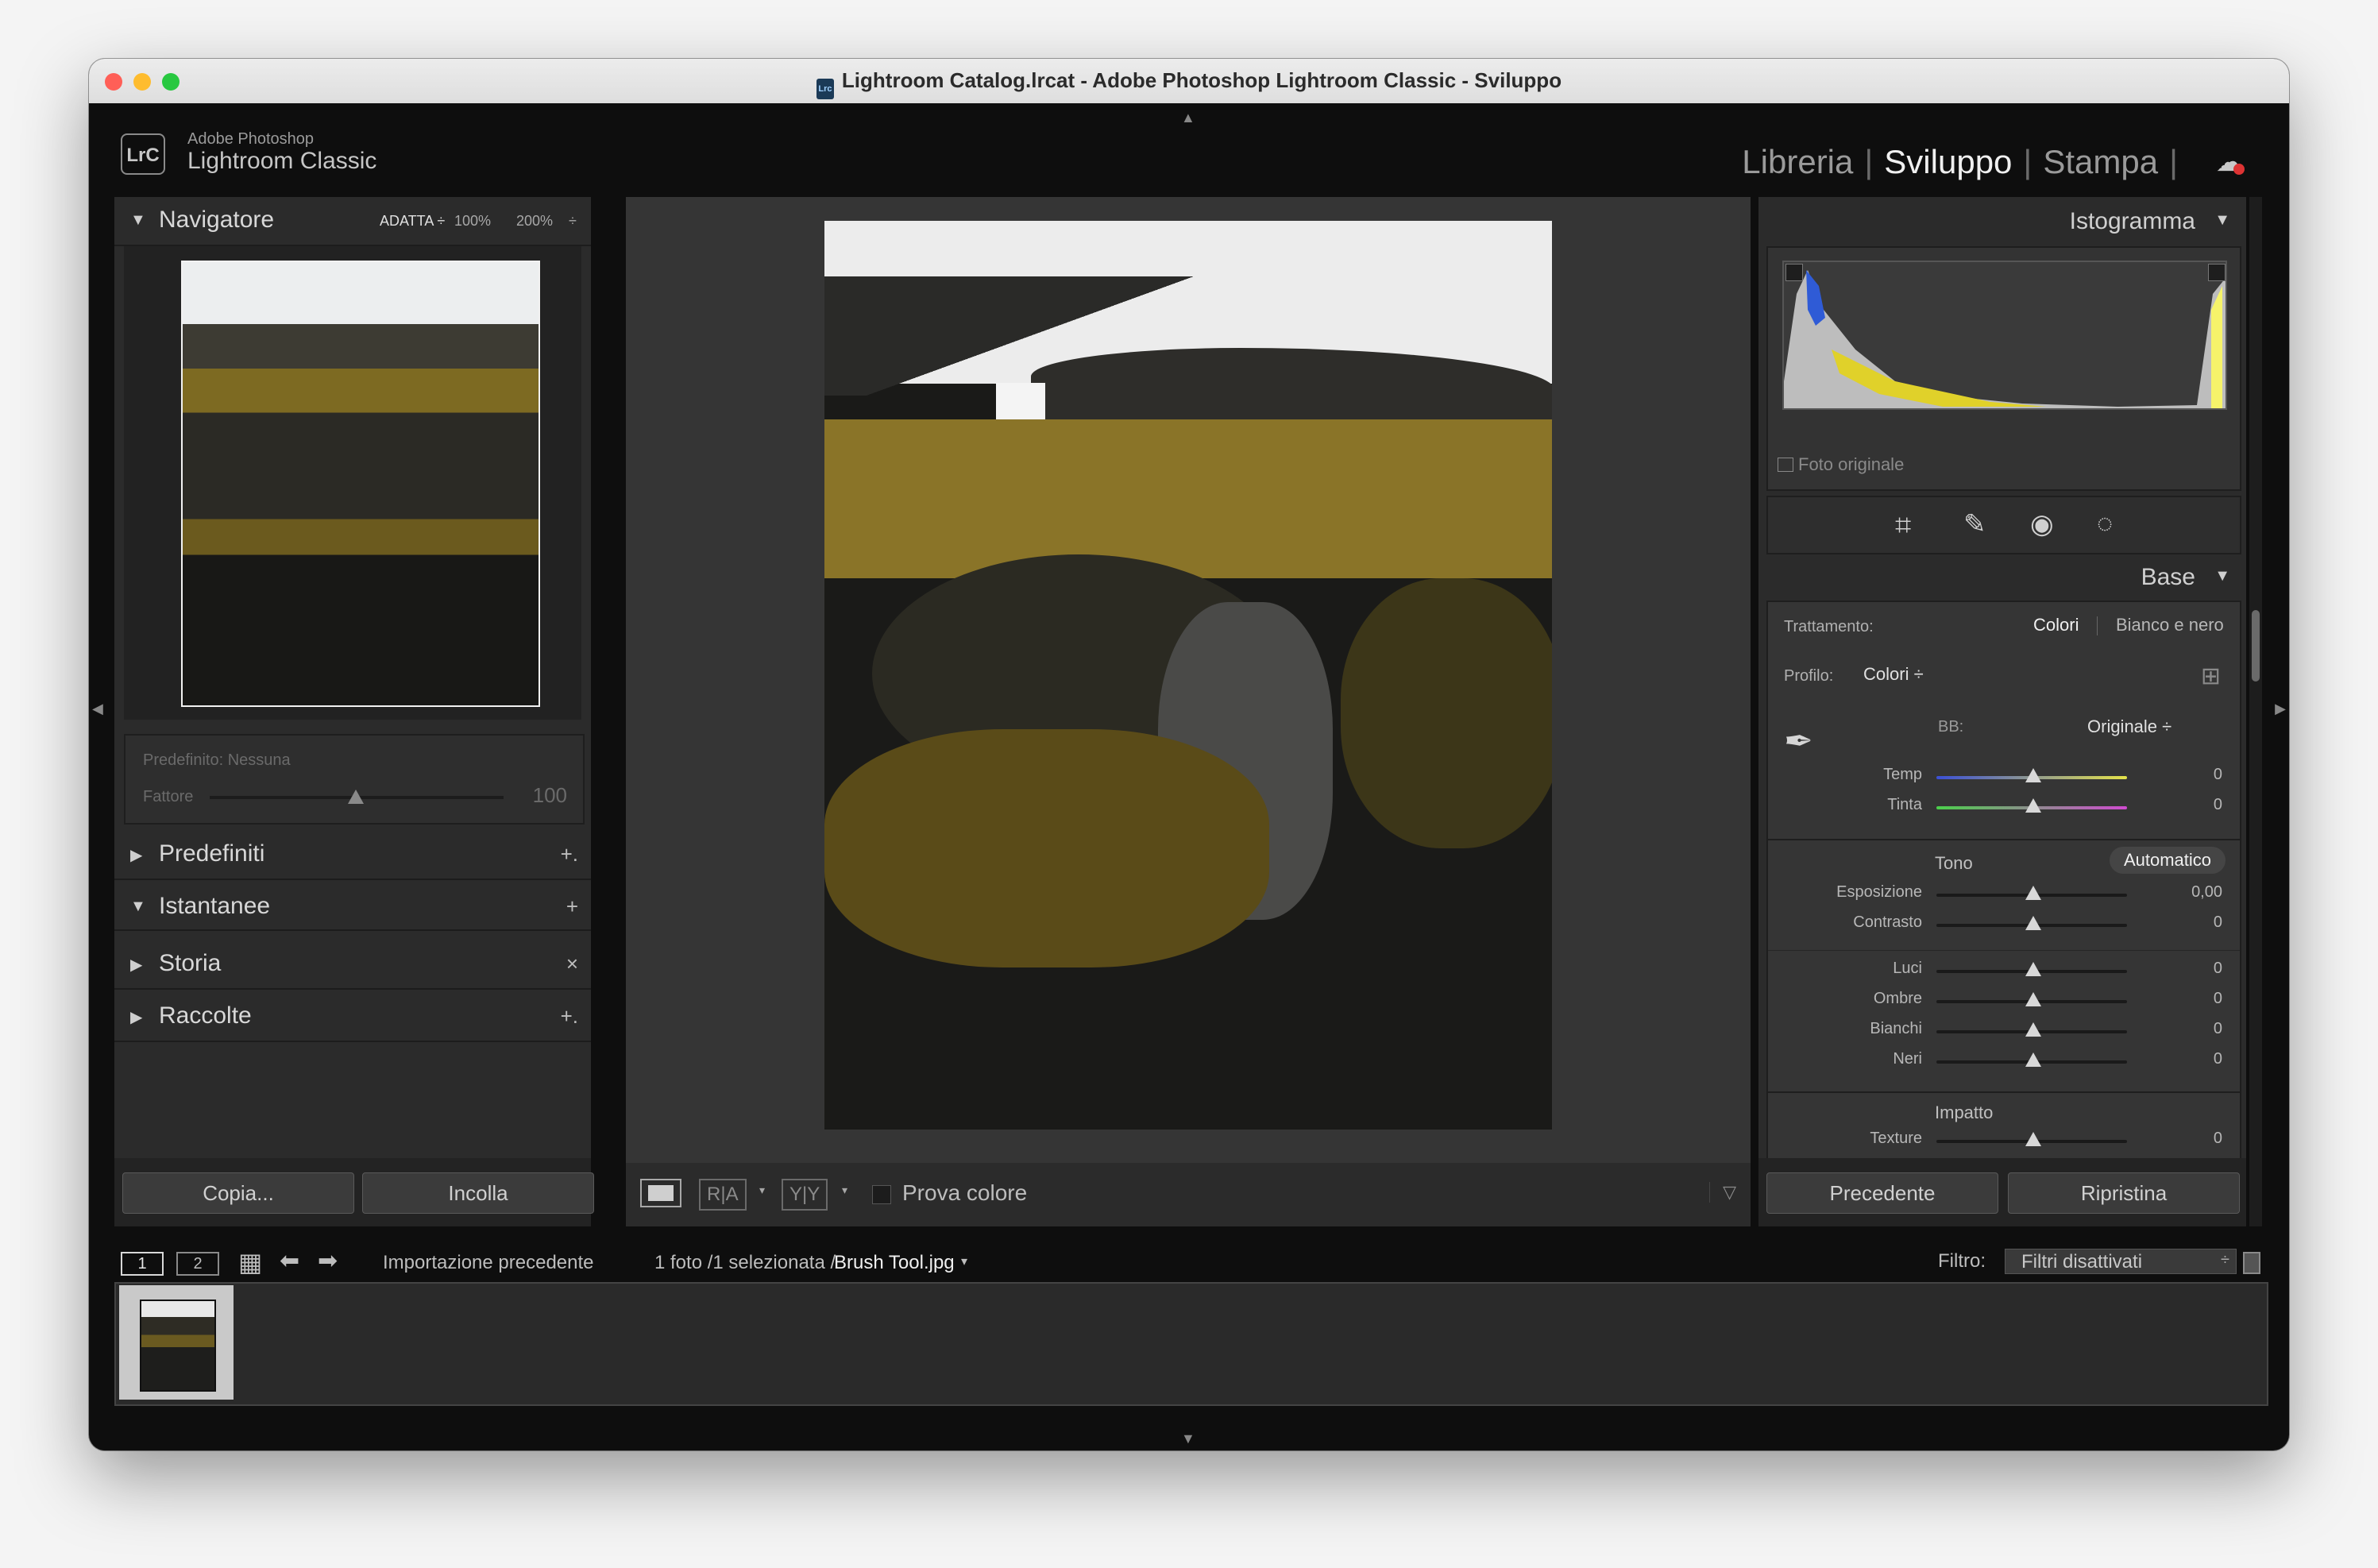 This screenshot has width=2378, height=1568. Describe the element at coordinates (569, 1017) in the screenshot. I see `add-collection-icon: +.` at that location.